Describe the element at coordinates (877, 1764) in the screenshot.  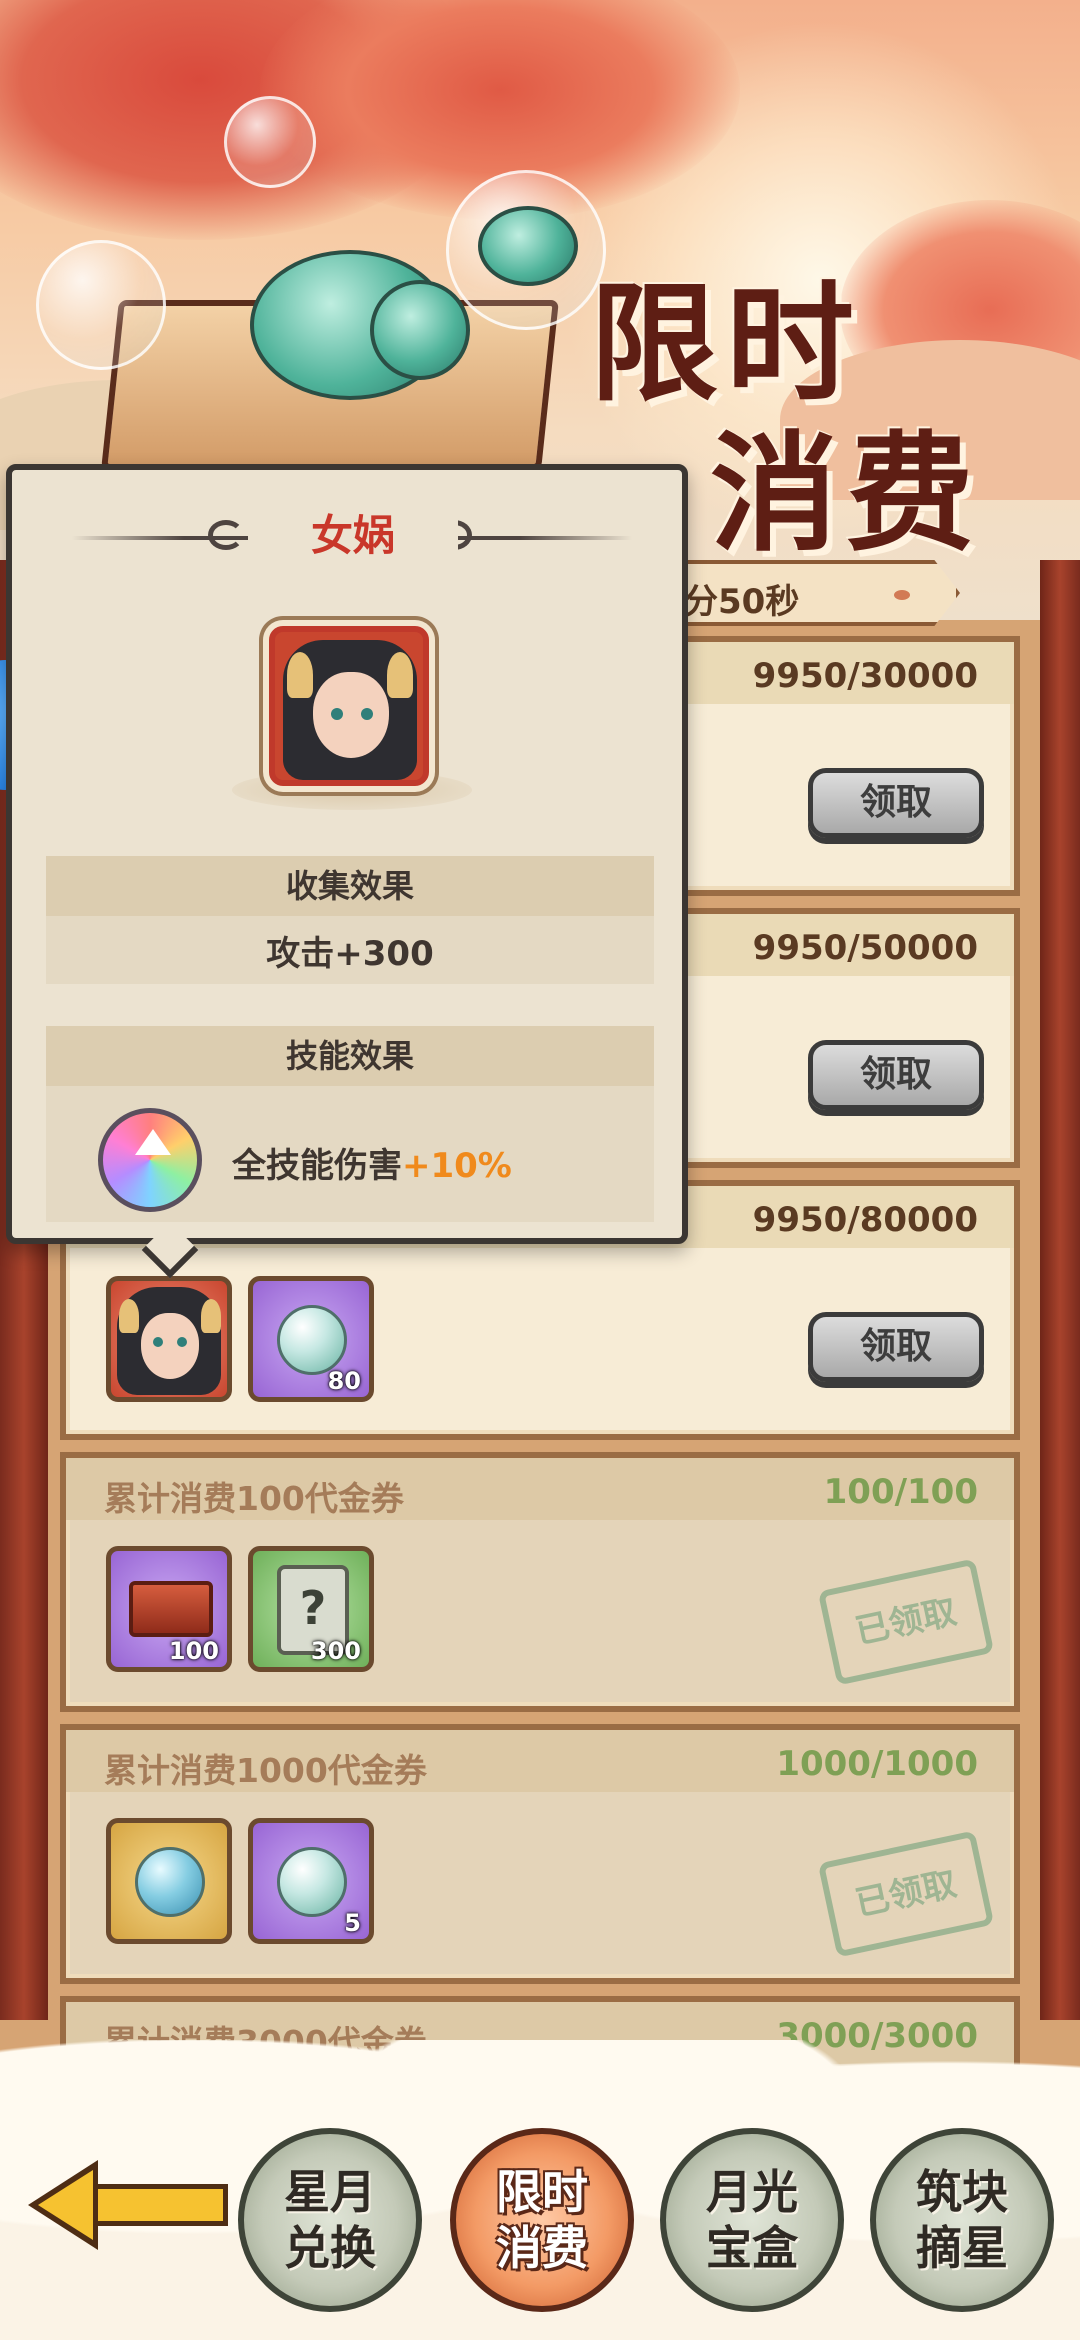
I see `reward-progress: 1000/1000` at that location.